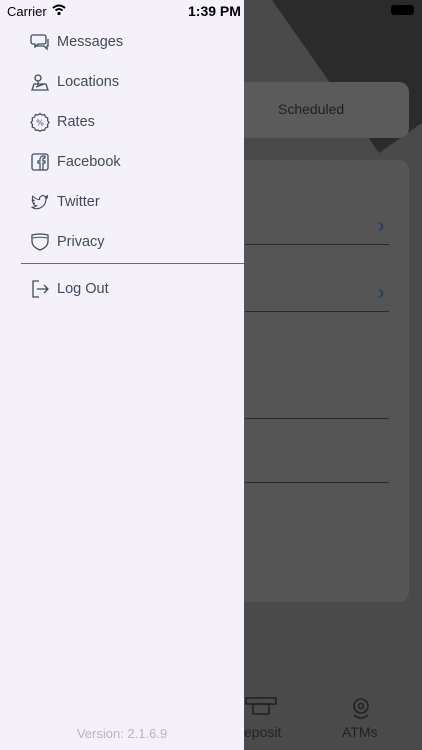 The width and height of the screenshot is (422, 750). I want to click on deposit-icon, so click(261, 707).